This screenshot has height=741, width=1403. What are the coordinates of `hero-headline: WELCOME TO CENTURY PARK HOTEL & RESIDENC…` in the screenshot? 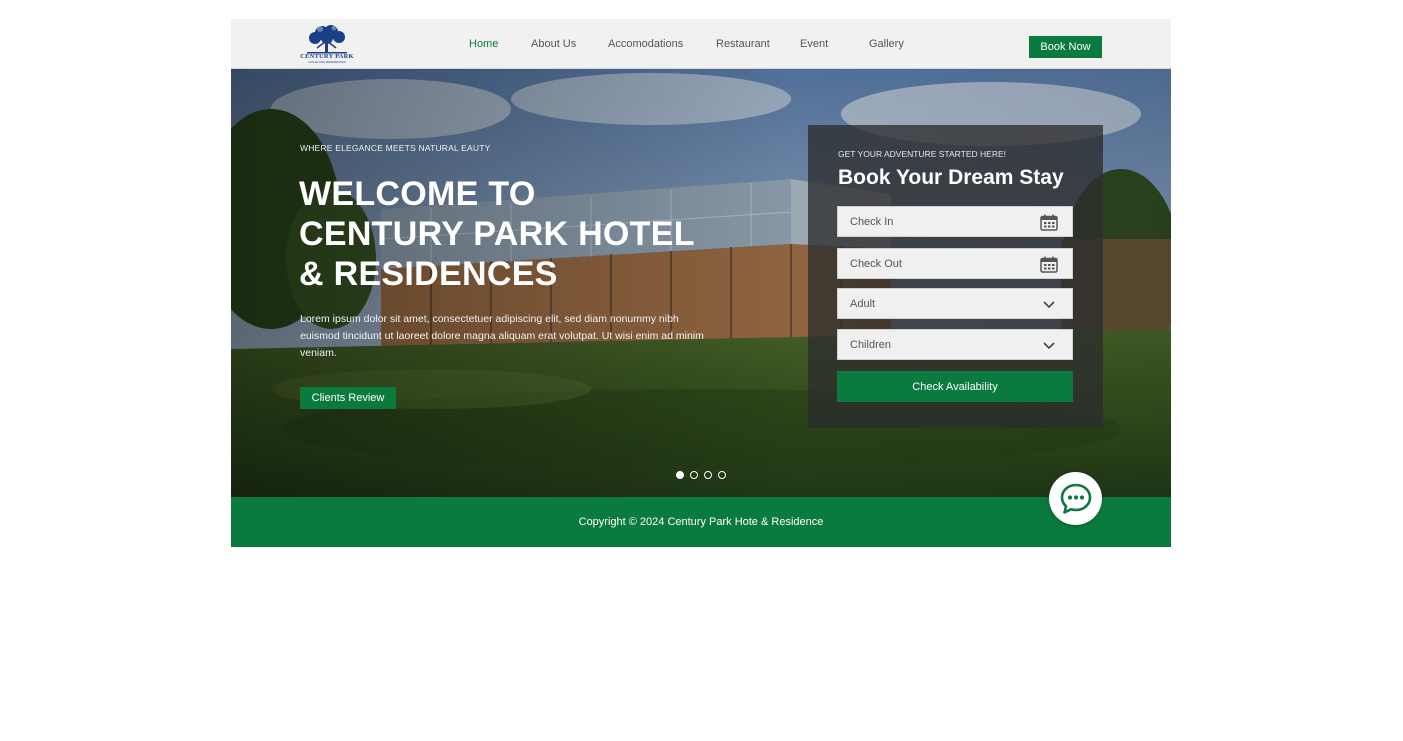 It's located at (509, 234).